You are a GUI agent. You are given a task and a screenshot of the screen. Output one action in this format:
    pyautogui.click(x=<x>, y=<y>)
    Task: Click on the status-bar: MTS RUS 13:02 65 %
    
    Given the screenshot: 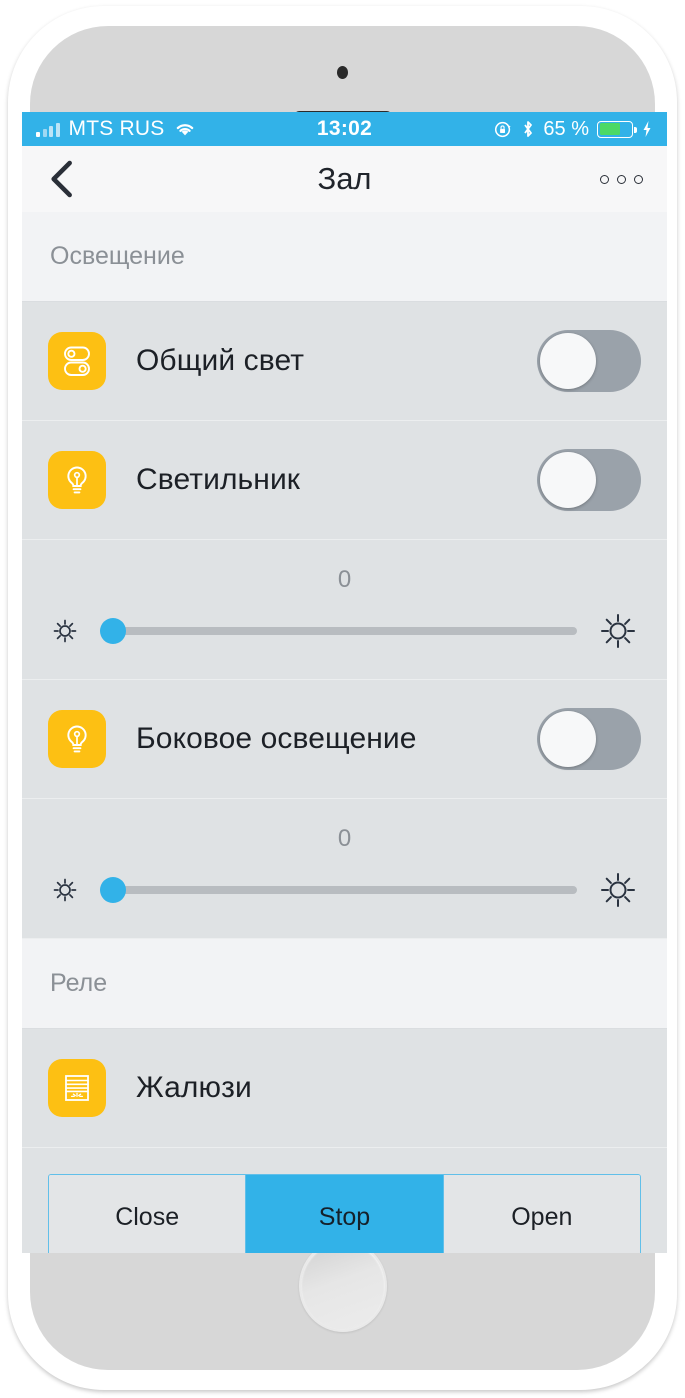 What is the action you would take?
    pyautogui.click(x=344, y=129)
    